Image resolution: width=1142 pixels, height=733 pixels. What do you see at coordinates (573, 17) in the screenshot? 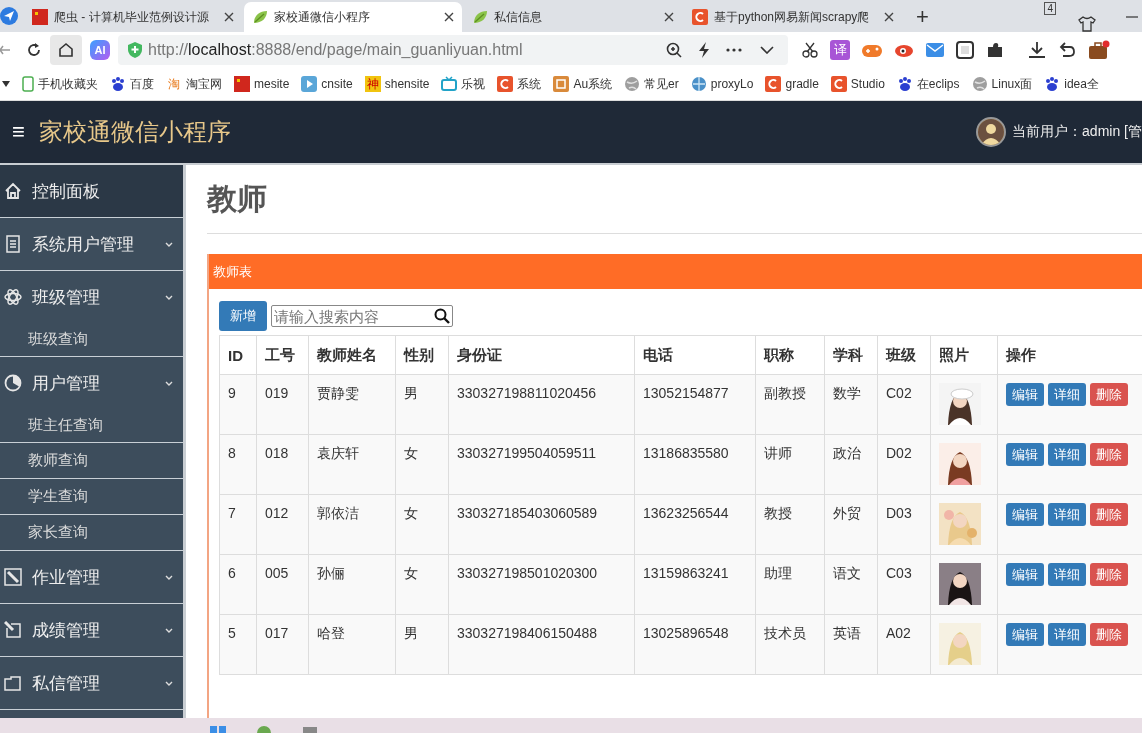
I see `browser-tab: 私信信息` at bounding box center [573, 17].